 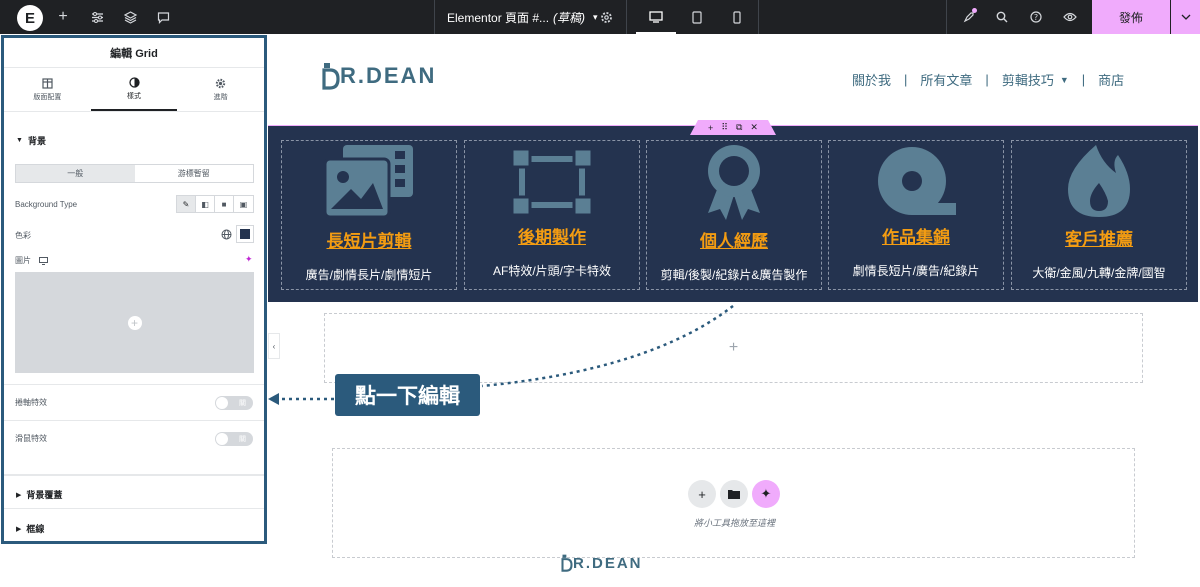 I want to click on collapse-panel-button: ‹, so click(x=274, y=346).